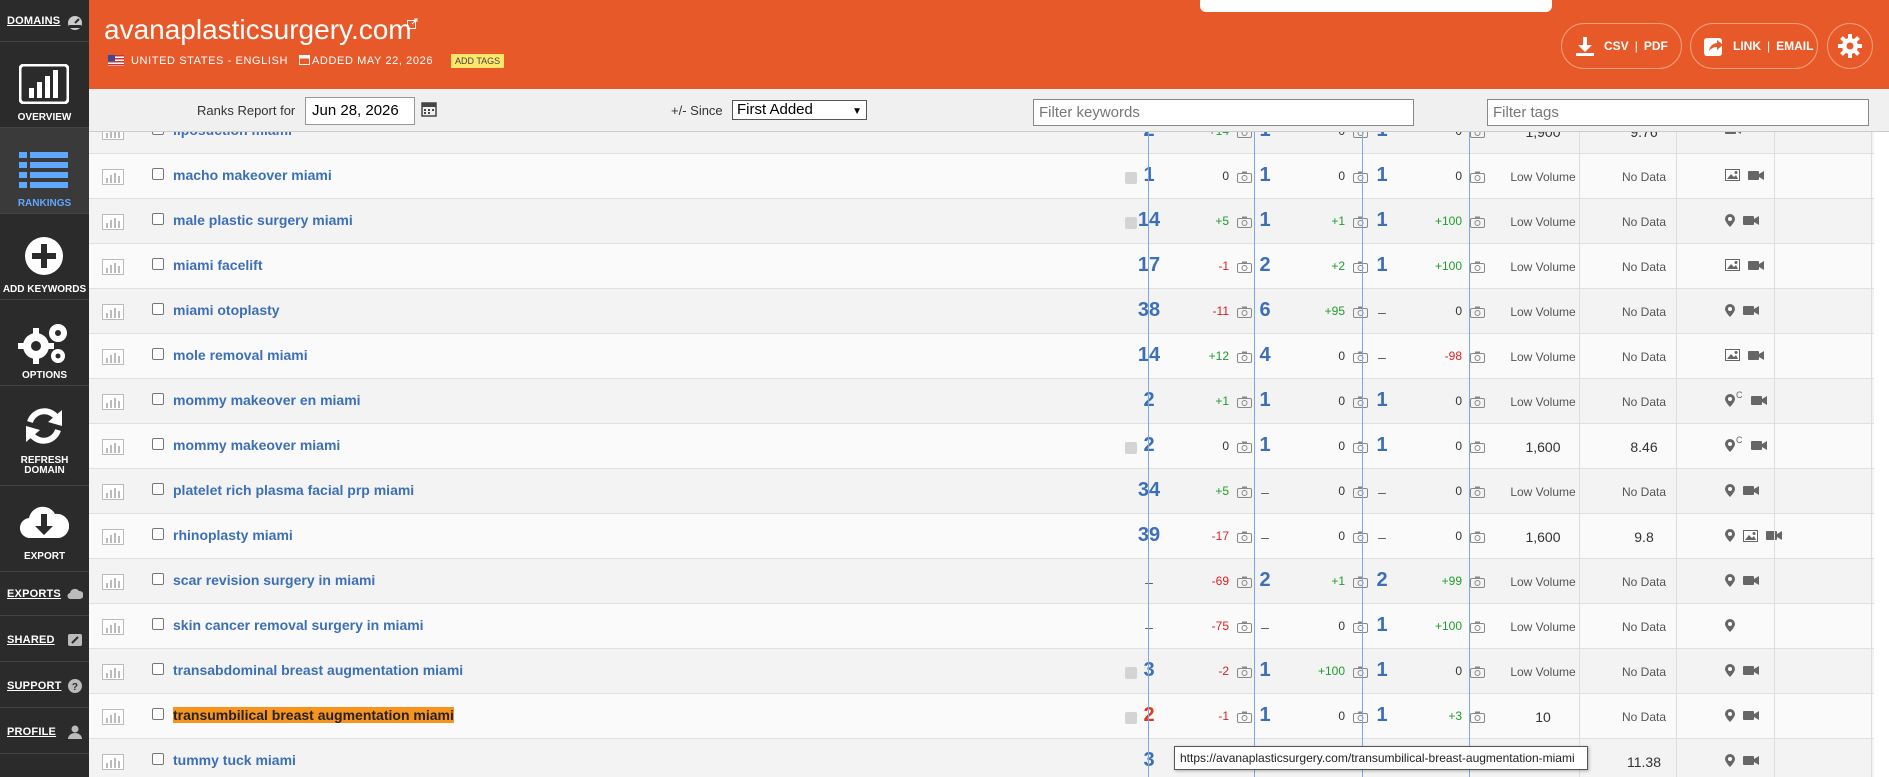 This screenshot has width=1889, height=777. I want to click on sidebar-item-label: PROFILE, so click(32, 731).